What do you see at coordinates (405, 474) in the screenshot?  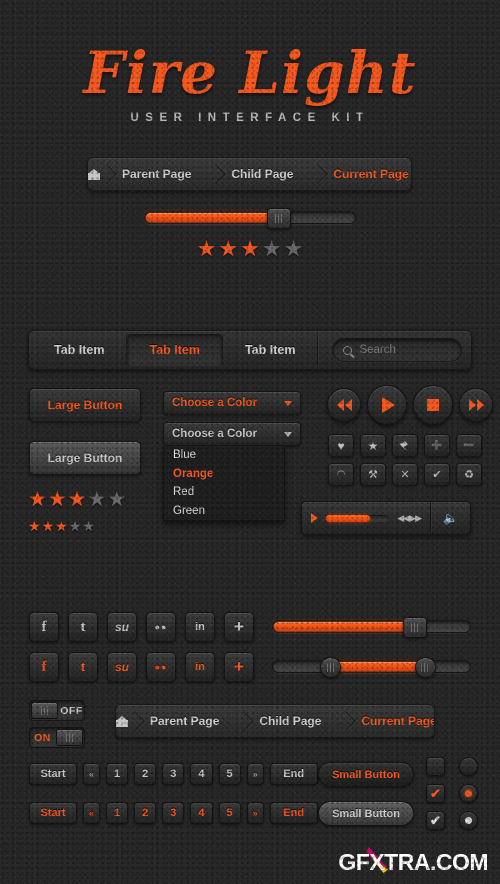 I see `close-icon-button: ✕` at bounding box center [405, 474].